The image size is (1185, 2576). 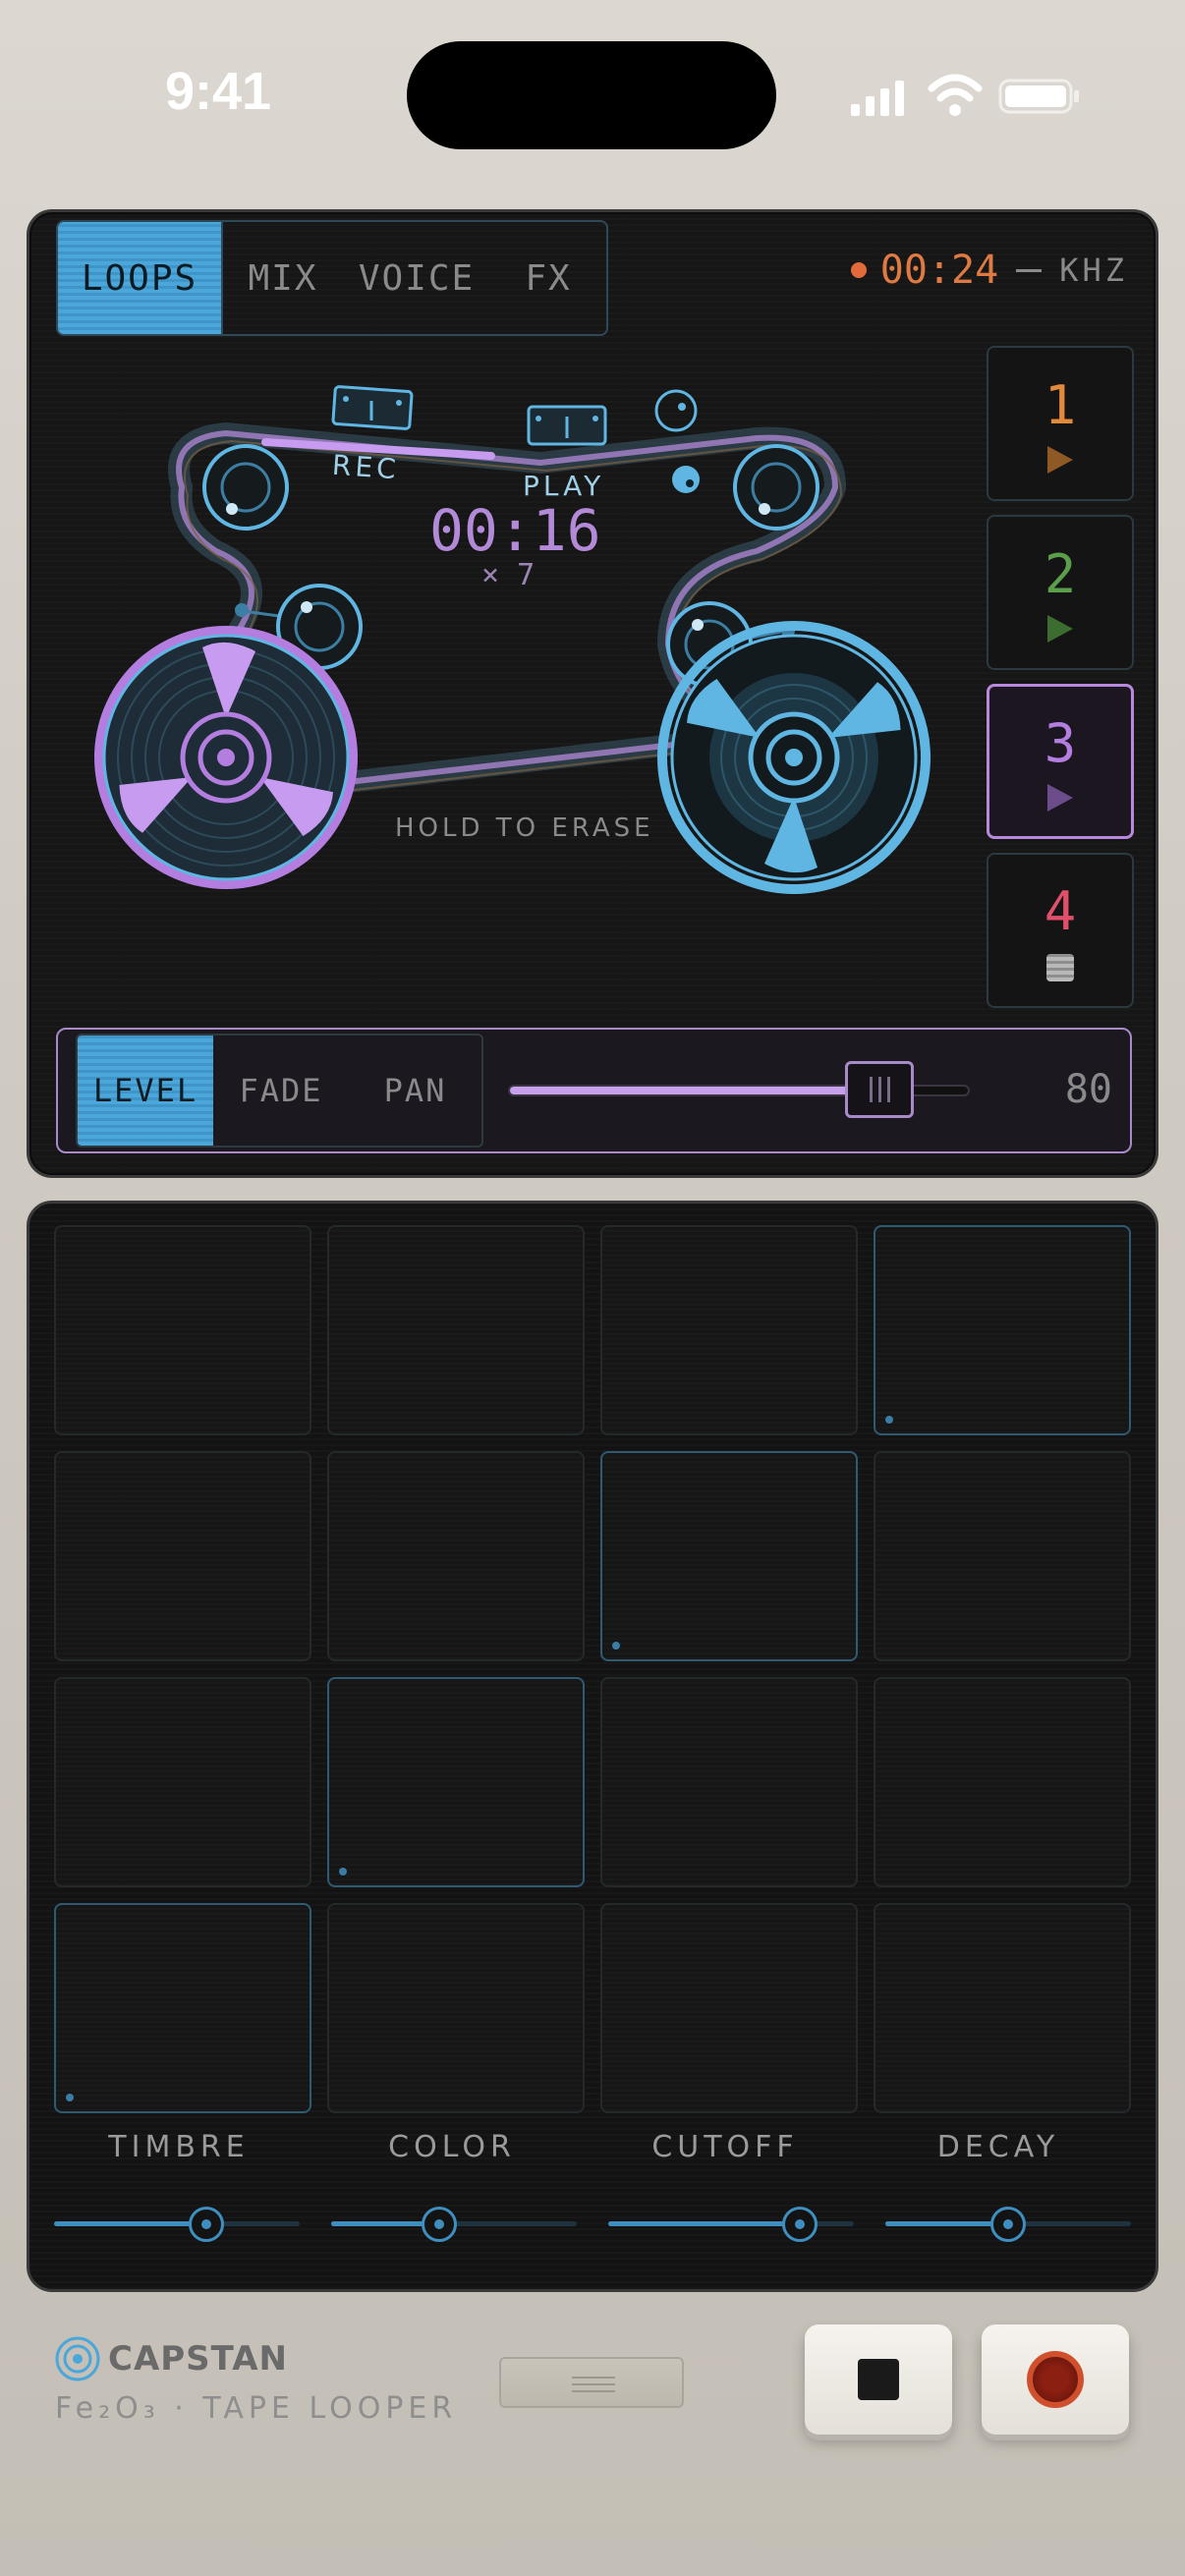 What do you see at coordinates (283, 278) in the screenshot?
I see `tab-mix: MIX` at bounding box center [283, 278].